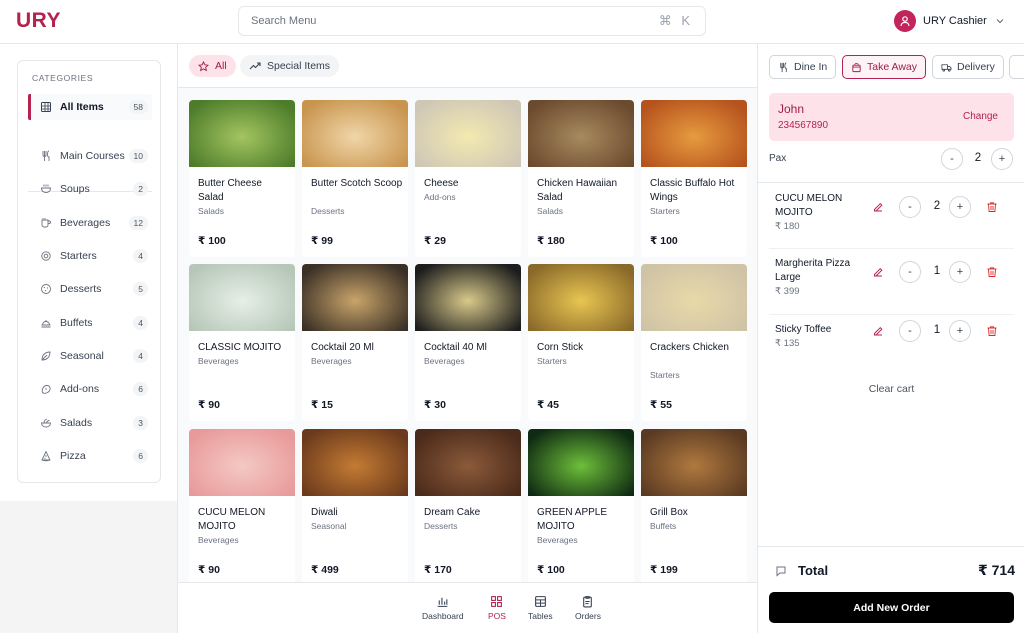 The width and height of the screenshot is (1024, 633). What do you see at coordinates (778, 158) in the screenshot?
I see `pax-label: Pax` at bounding box center [778, 158].